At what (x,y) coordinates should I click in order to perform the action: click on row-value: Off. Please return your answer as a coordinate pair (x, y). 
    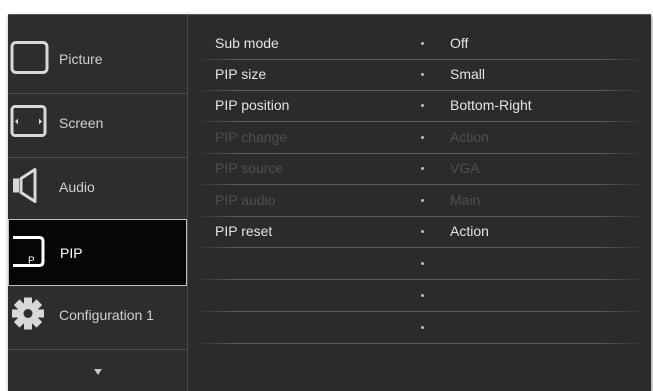
    Looking at the image, I should click on (459, 43).